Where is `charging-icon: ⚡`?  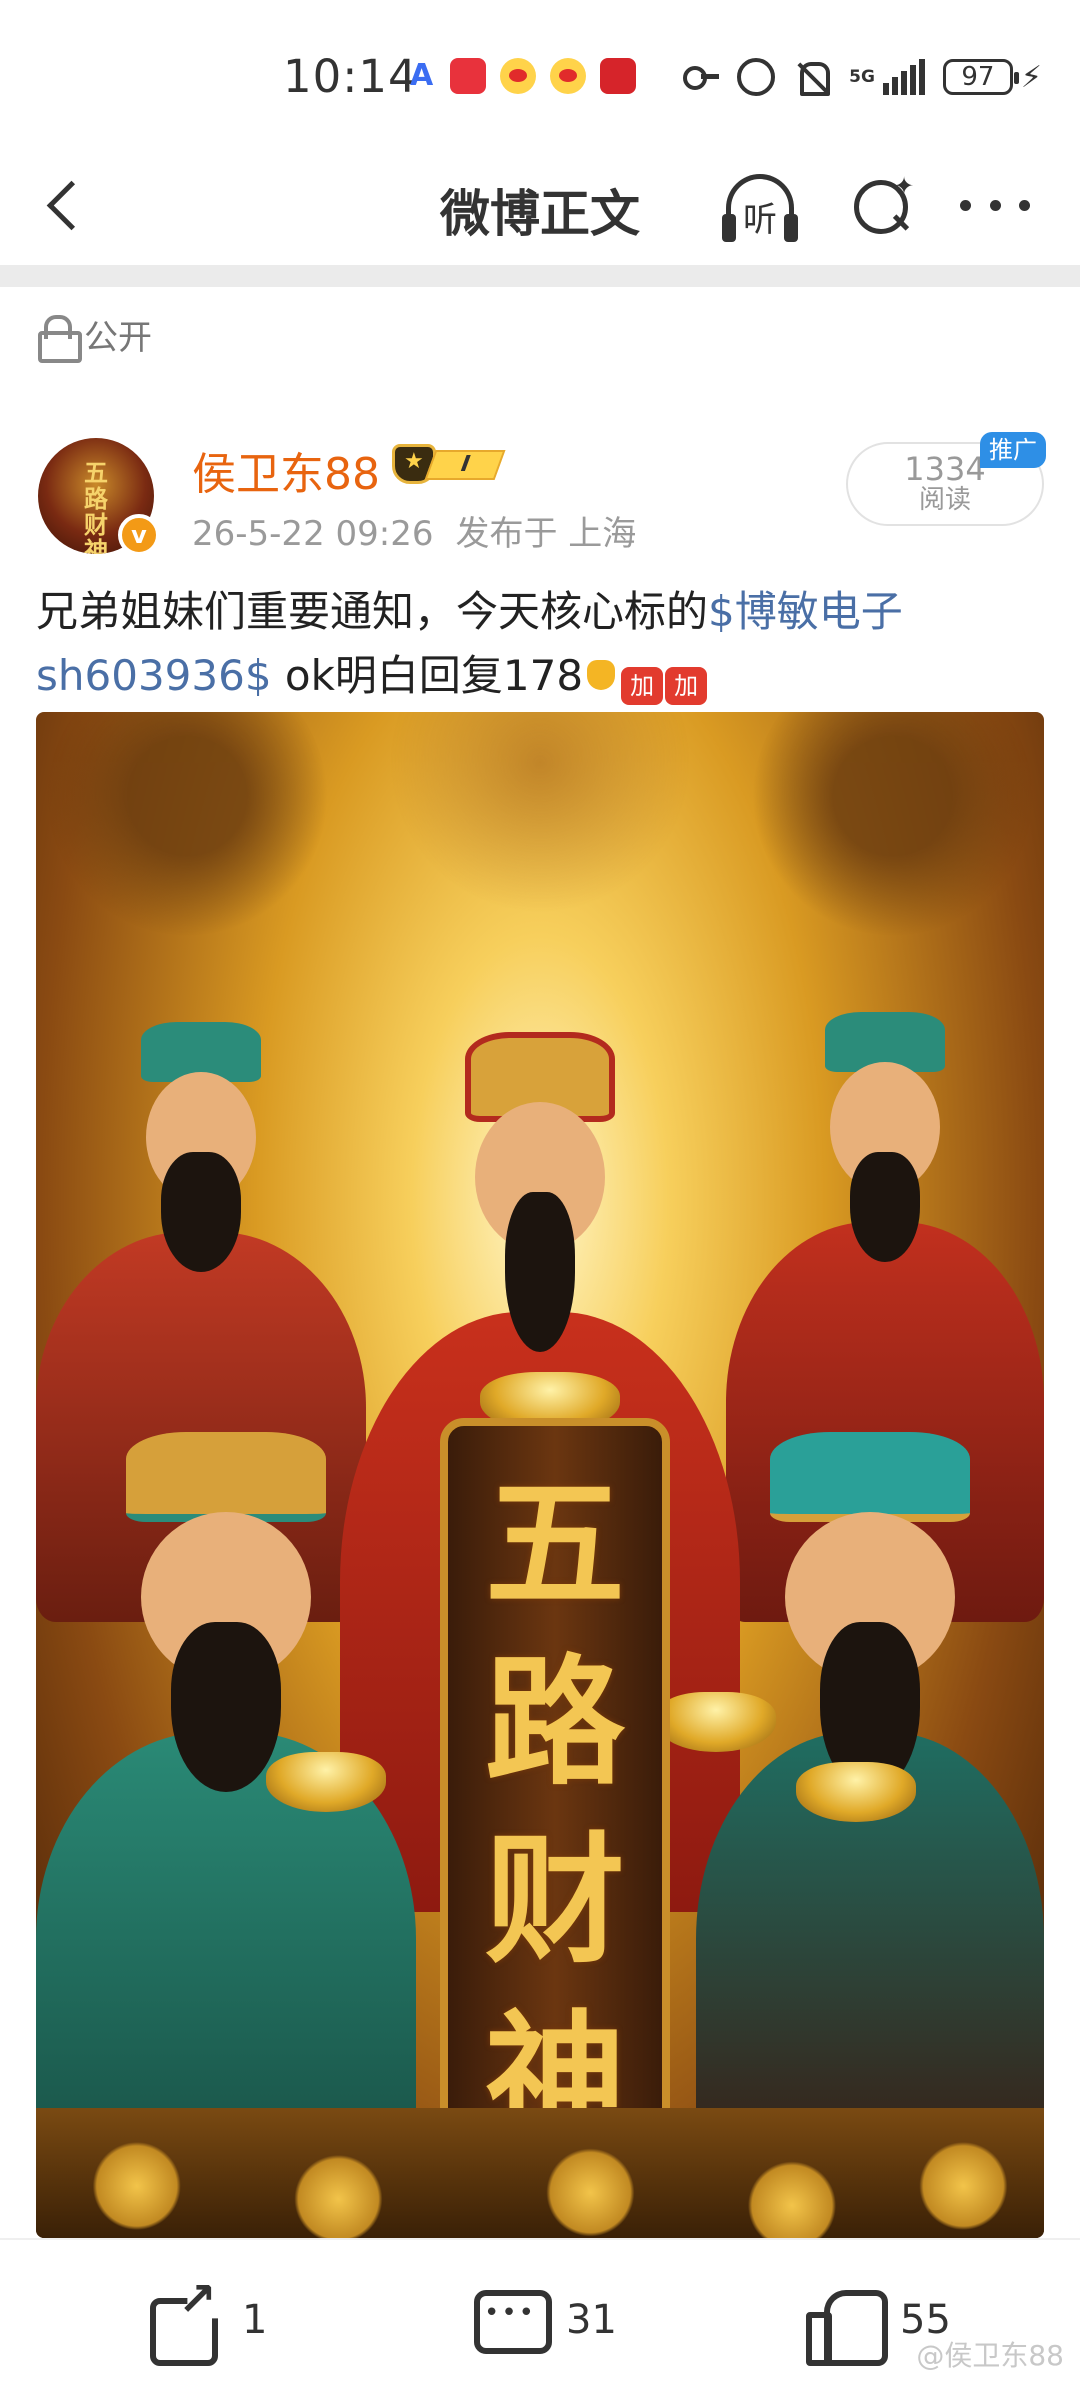 charging-icon: ⚡ is located at coordinates (1031, 77).